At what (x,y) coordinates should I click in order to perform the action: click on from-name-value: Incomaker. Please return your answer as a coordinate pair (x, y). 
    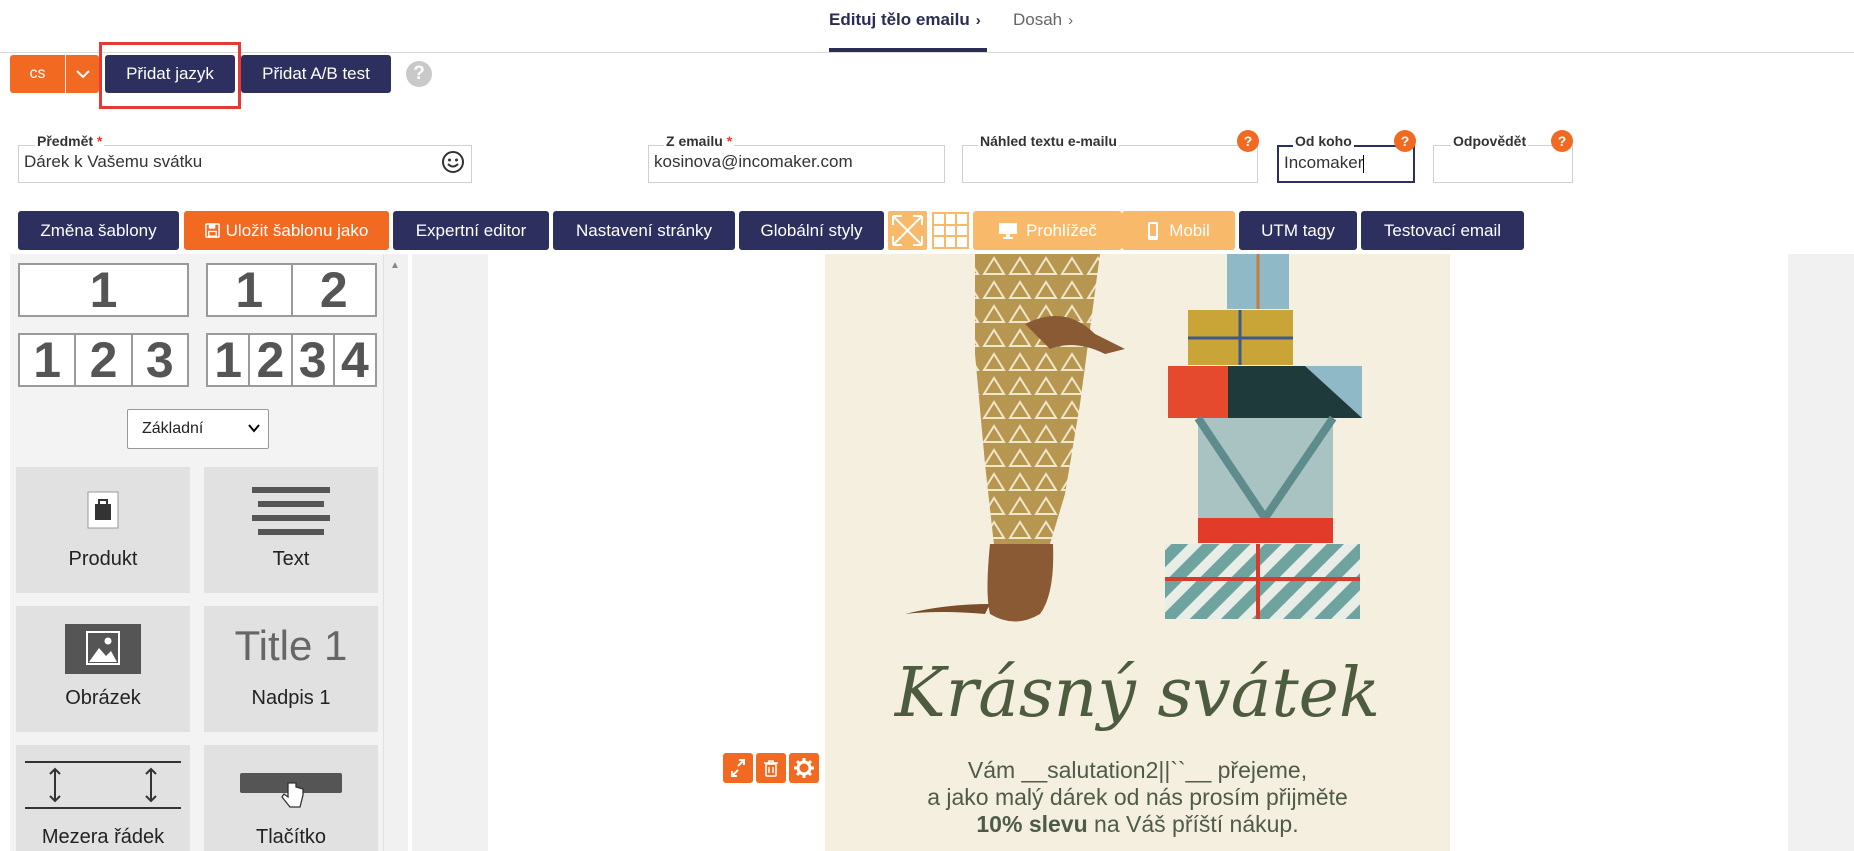
    Looking at the image, I should click on (1324, 162).